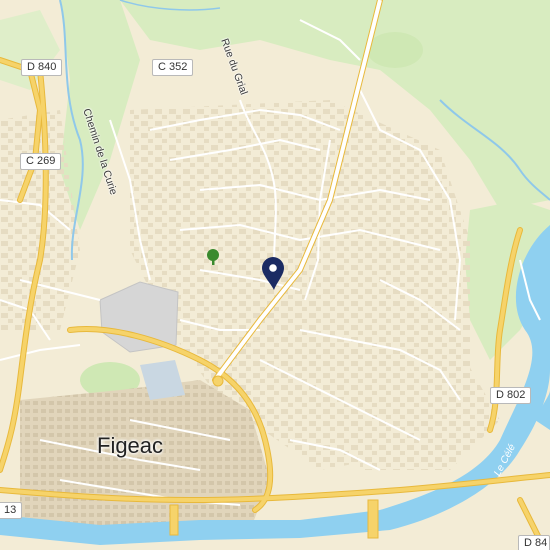 This screenshot has width=550, height=550. Describe the element at coordinates (130, 445) in the screenshot. I see `place-label-figeac: Figeac` at that location.